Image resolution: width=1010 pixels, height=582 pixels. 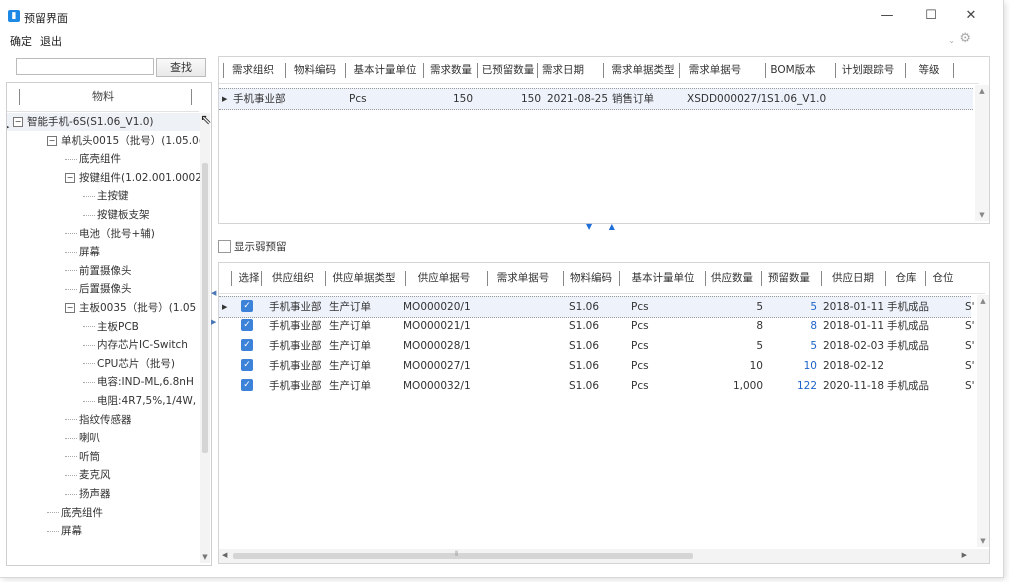 What do you see at coordinates (249, 278) in the screenshot?
I see `column-header: 选择` at bounding box center [249, 278].